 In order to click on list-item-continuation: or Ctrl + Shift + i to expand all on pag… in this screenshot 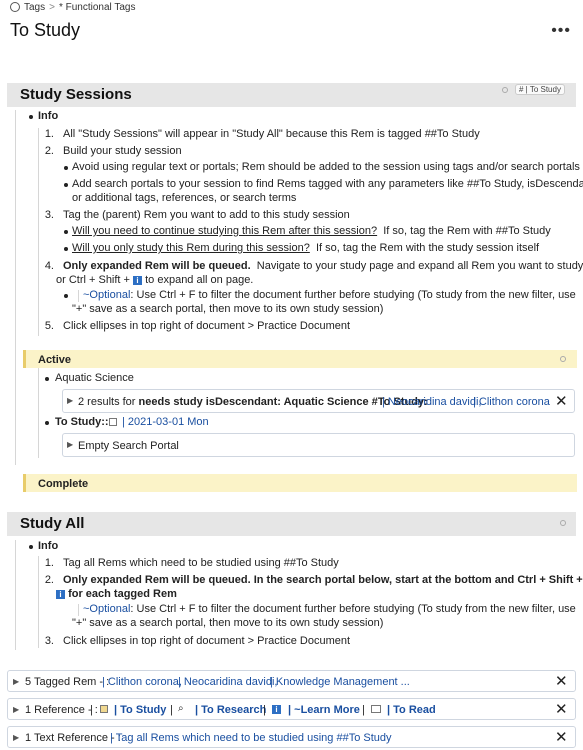, I will do `click(155, 280)`.